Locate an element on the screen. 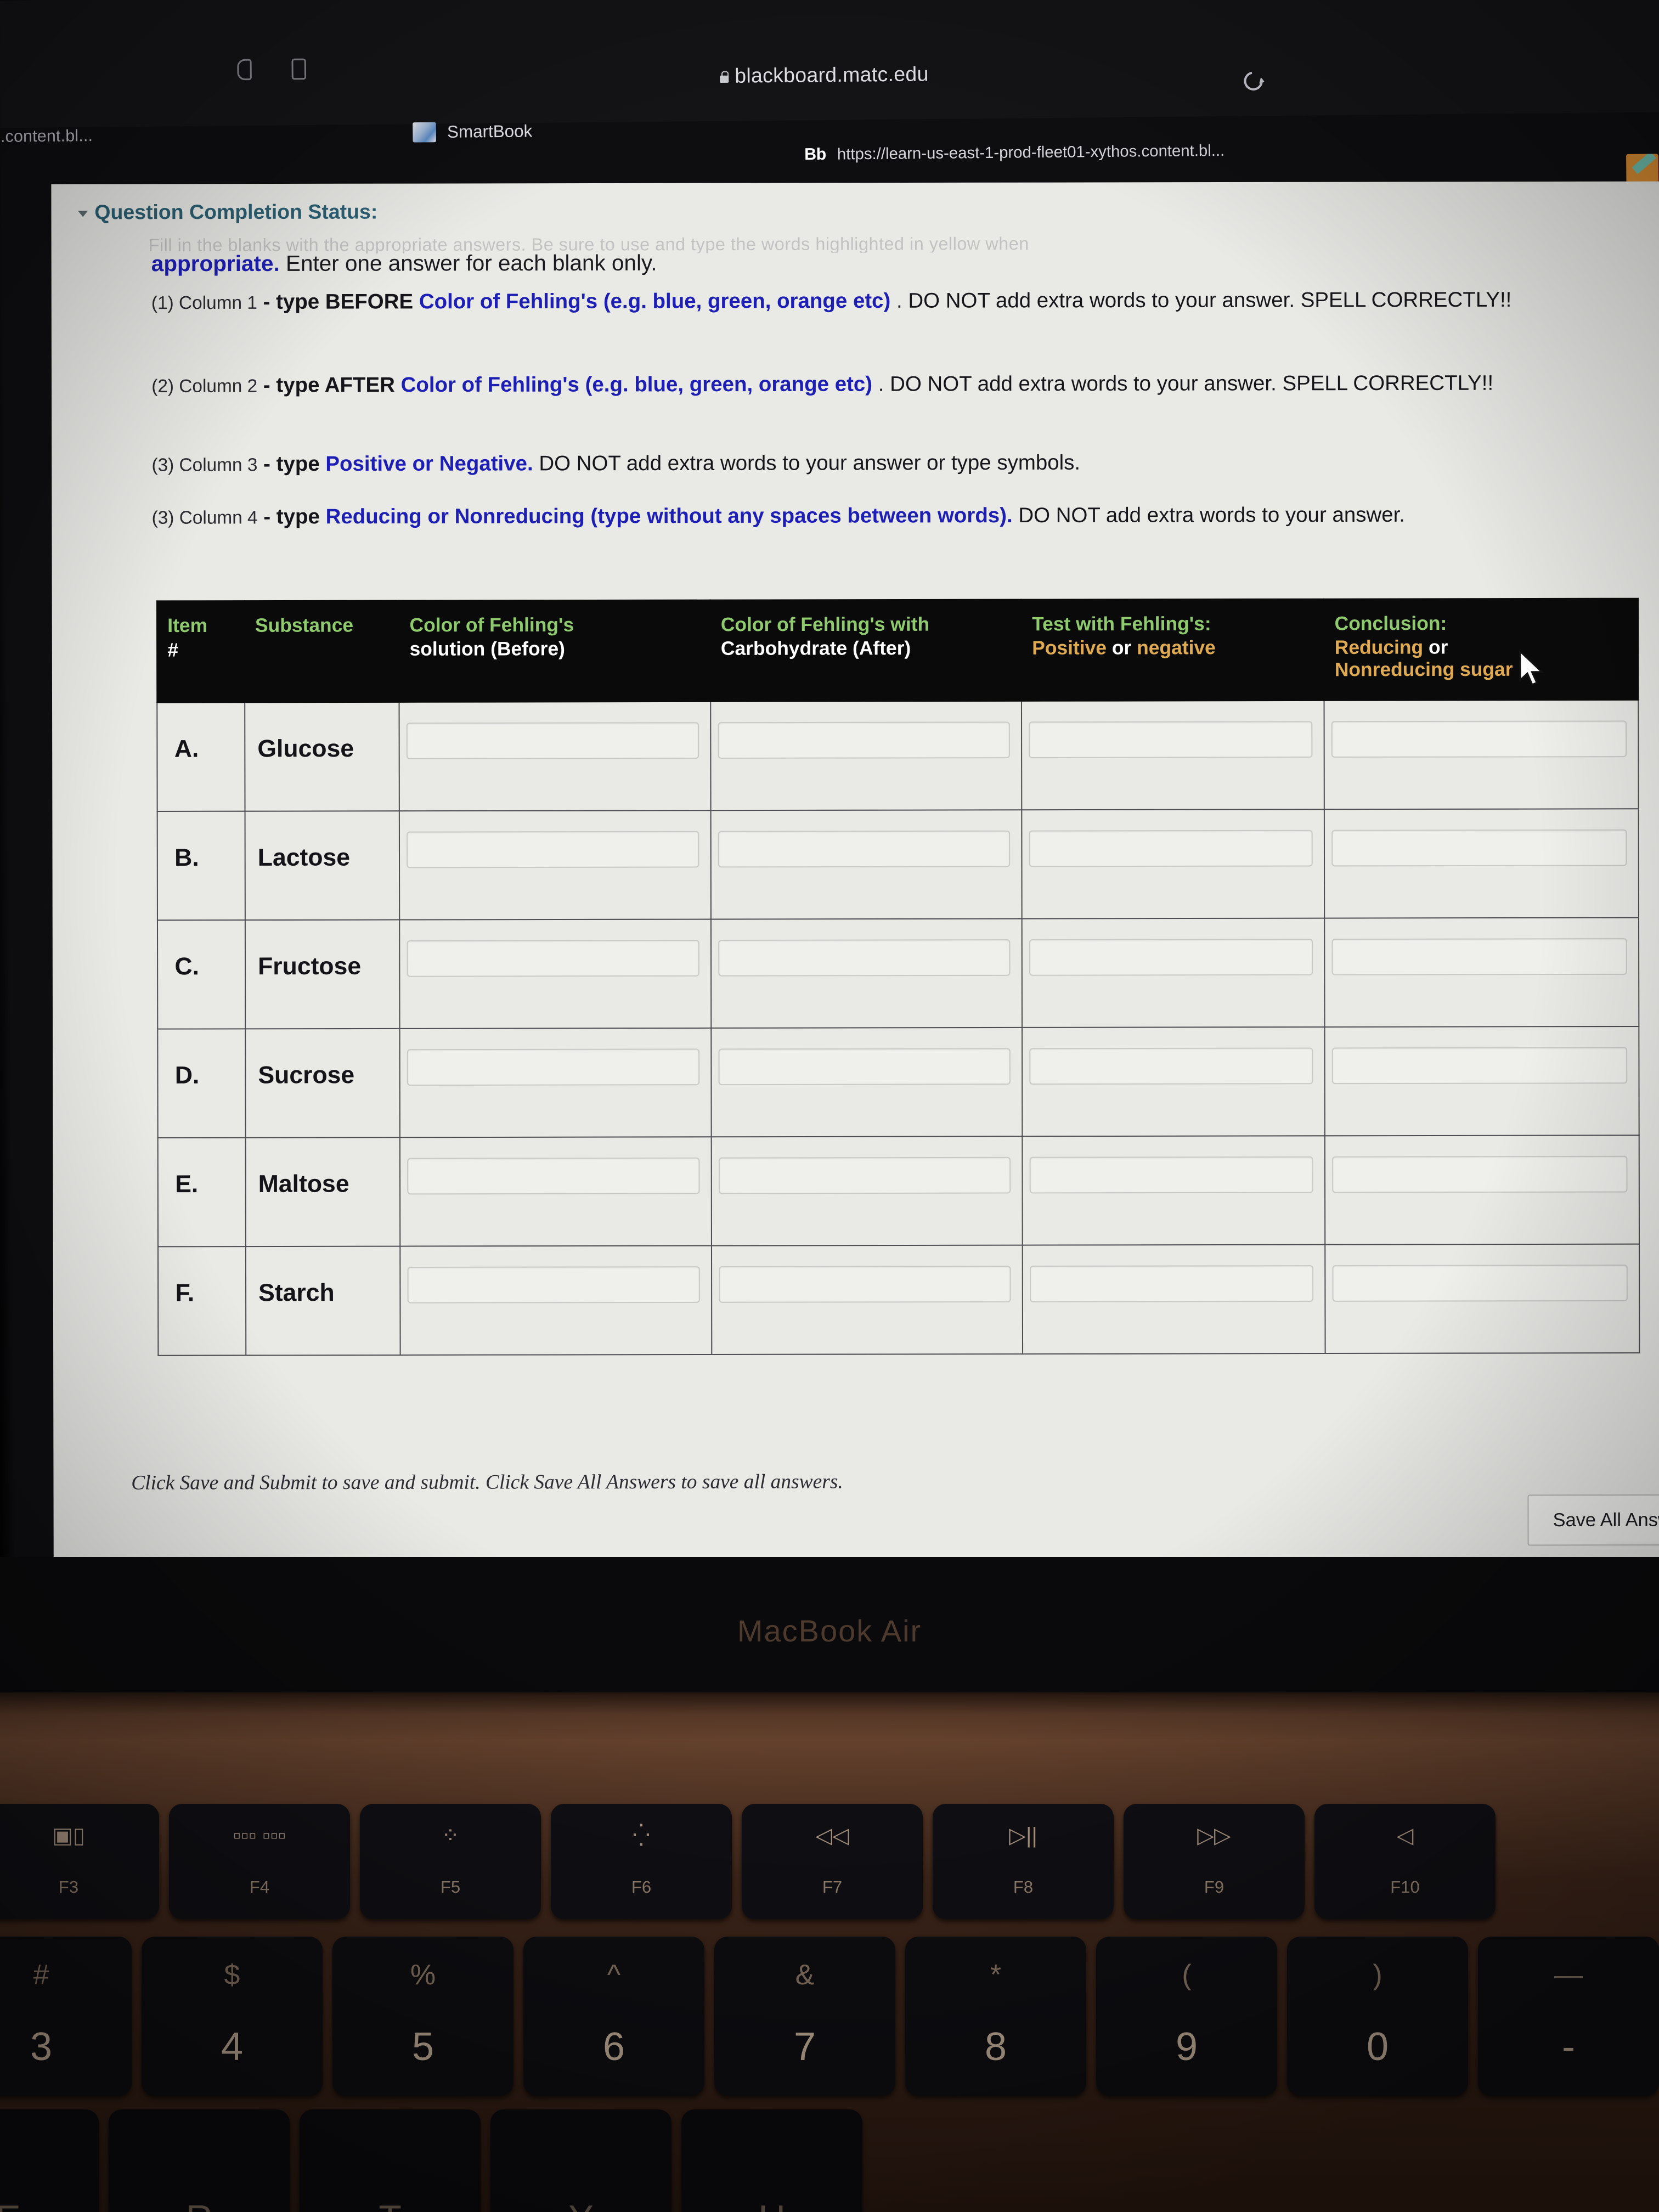  cell-conclusion is located at coordinates (1482, 754).